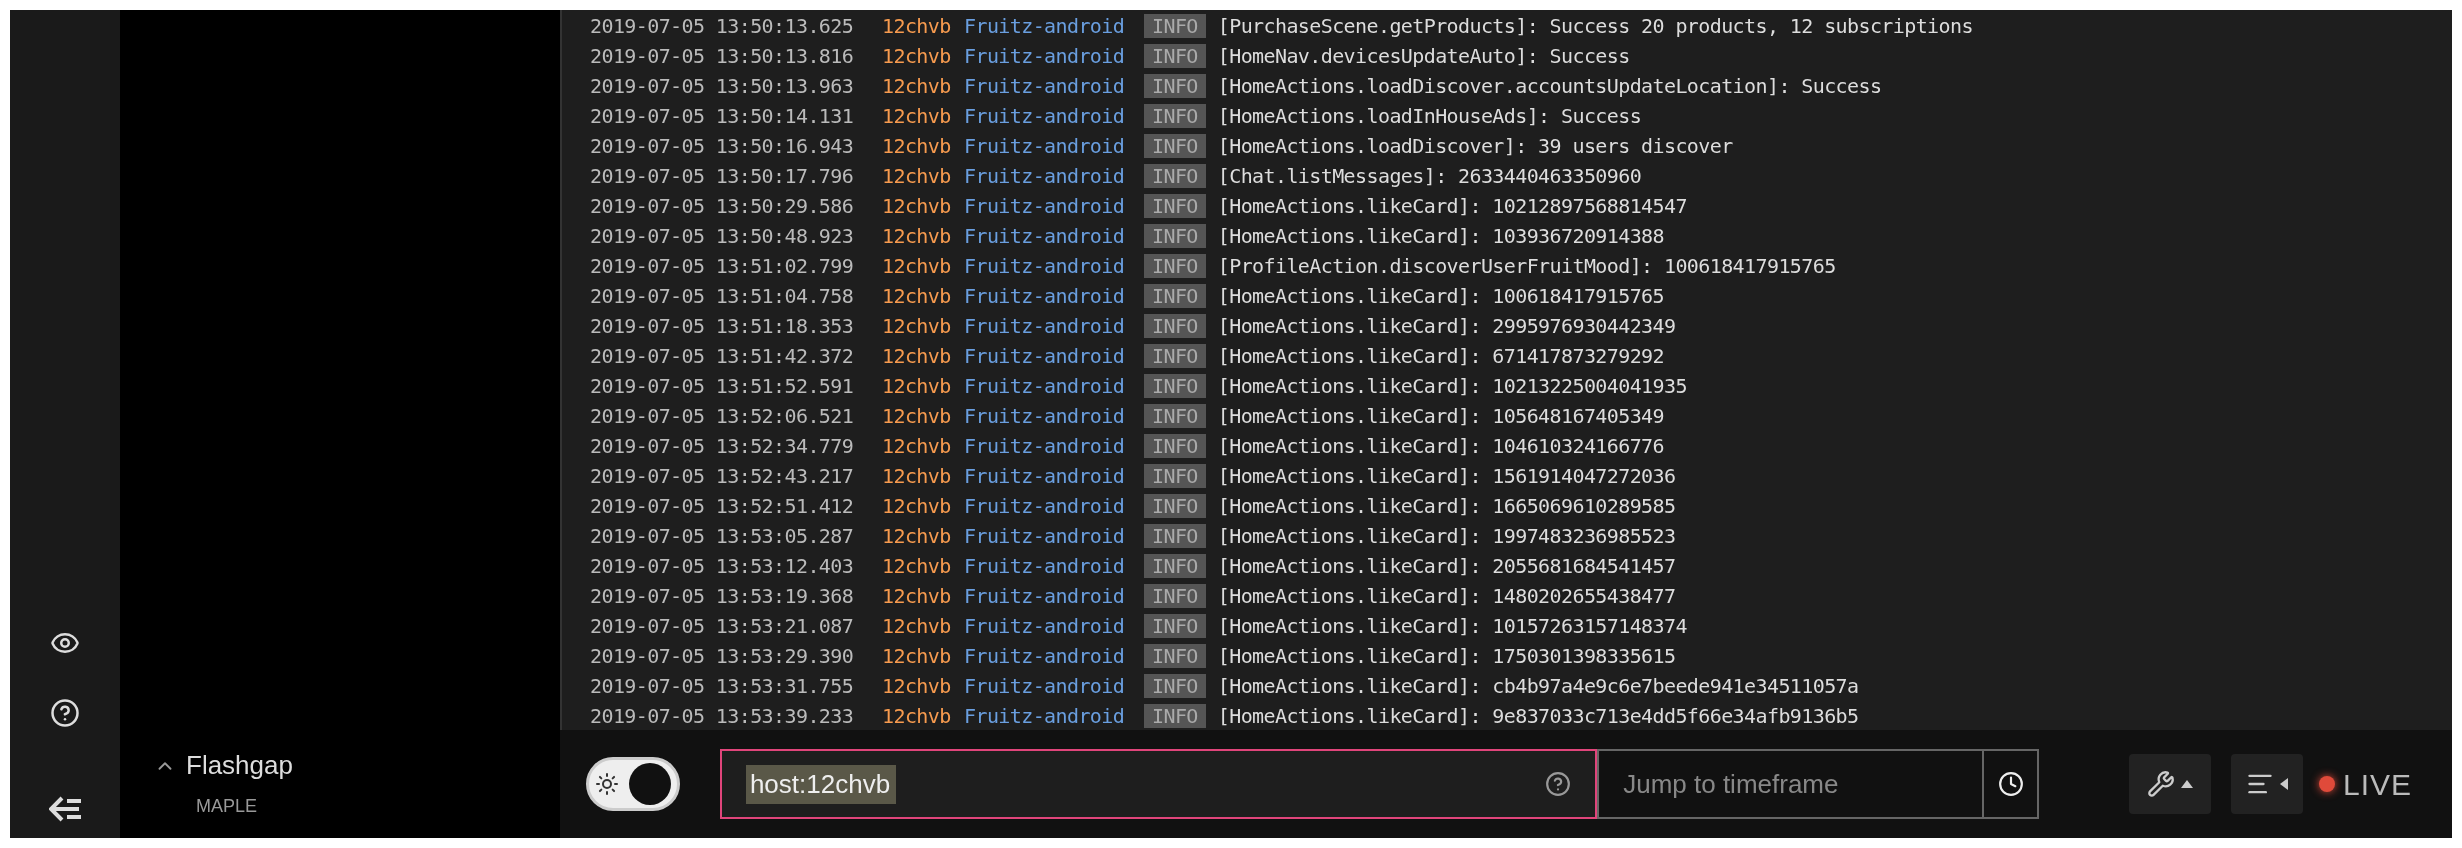  I want to click on log-message: [Chat.listMessages]: 2633440463350960, so click(1429, 176).